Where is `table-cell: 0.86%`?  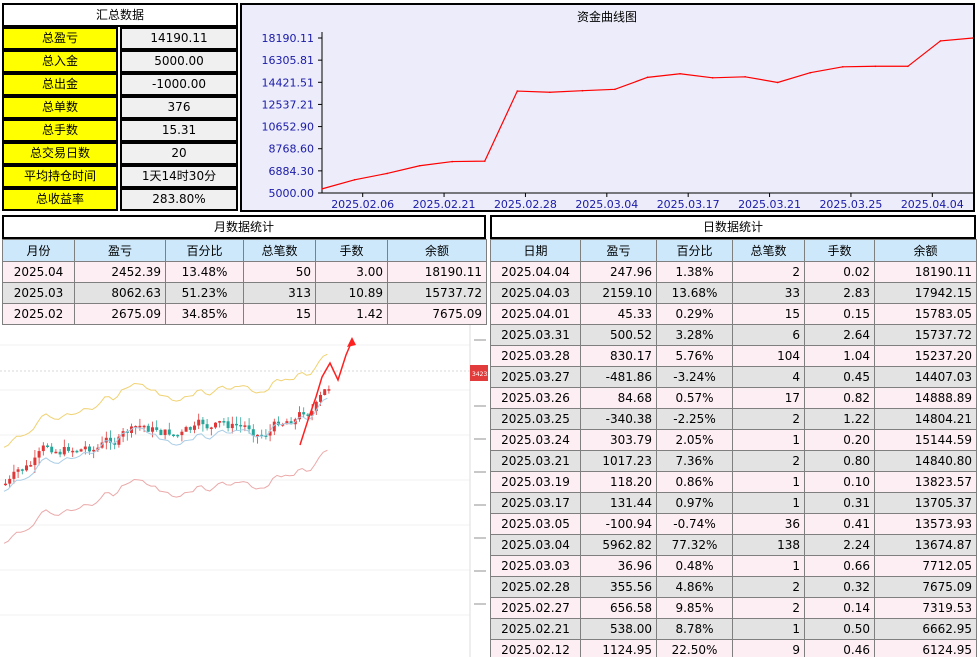
table-cell: 0.86% is located at coordinates (694, 482).